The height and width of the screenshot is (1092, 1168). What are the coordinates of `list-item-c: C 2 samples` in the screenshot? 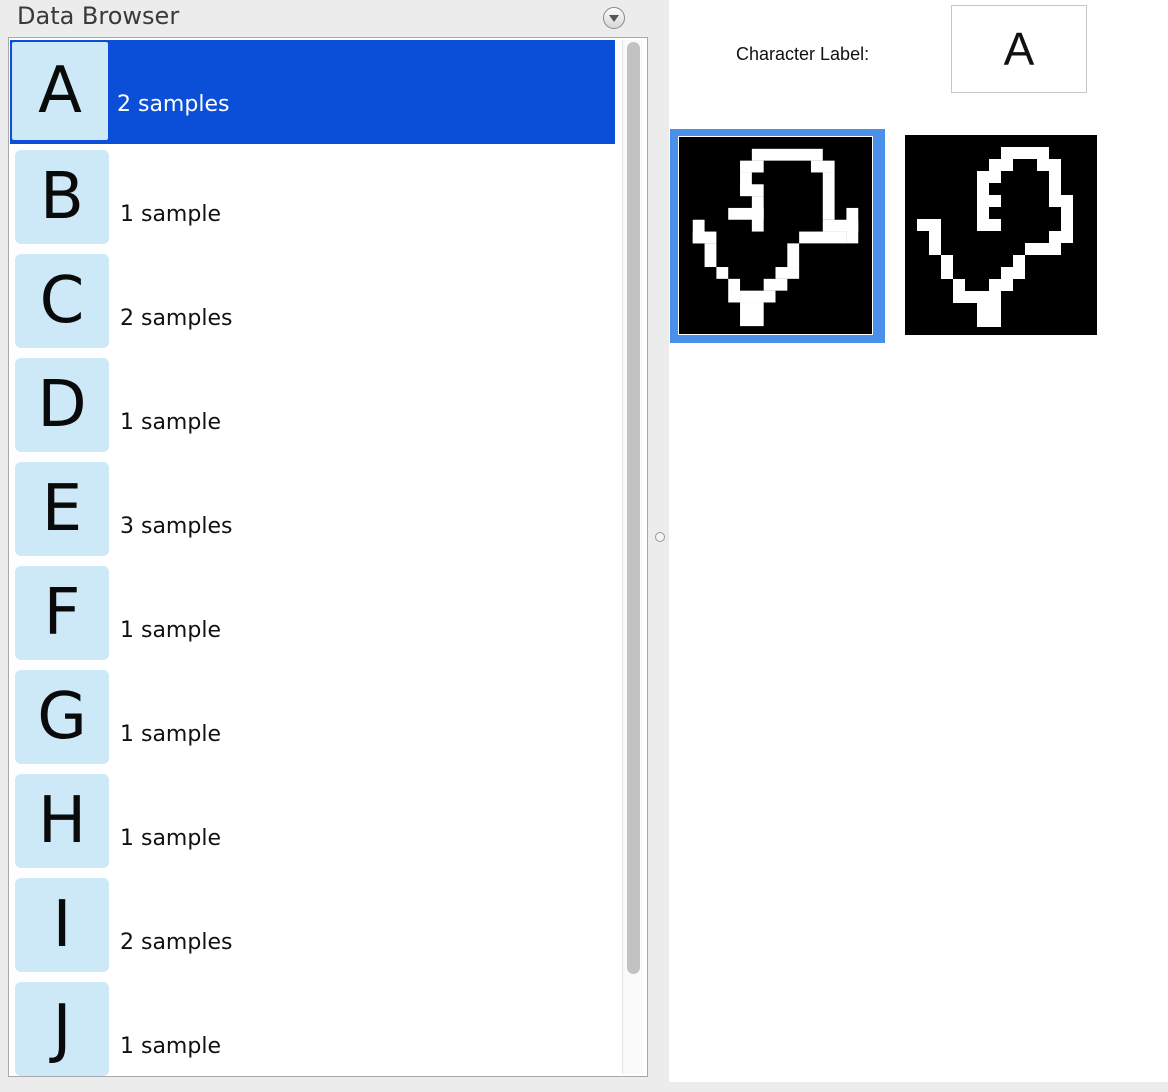 It's located at (312, 300).